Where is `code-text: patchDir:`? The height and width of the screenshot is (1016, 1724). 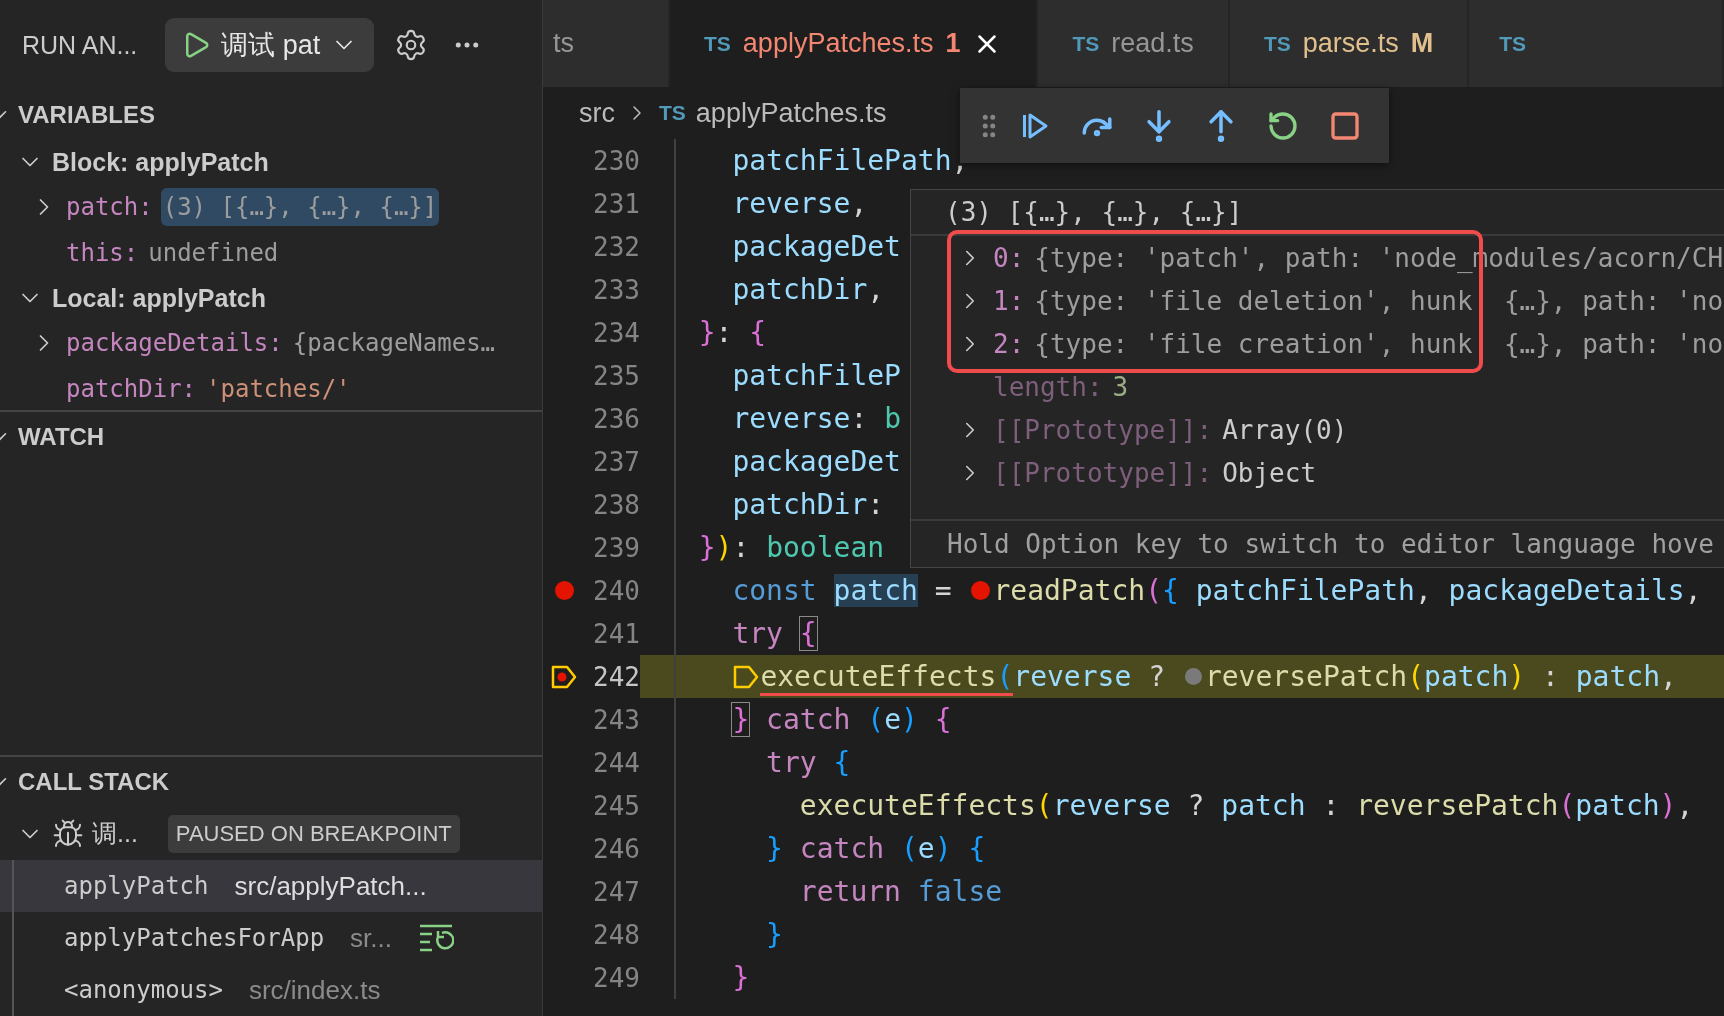 code-text: patchDir: is located at coordinates (808, 504).